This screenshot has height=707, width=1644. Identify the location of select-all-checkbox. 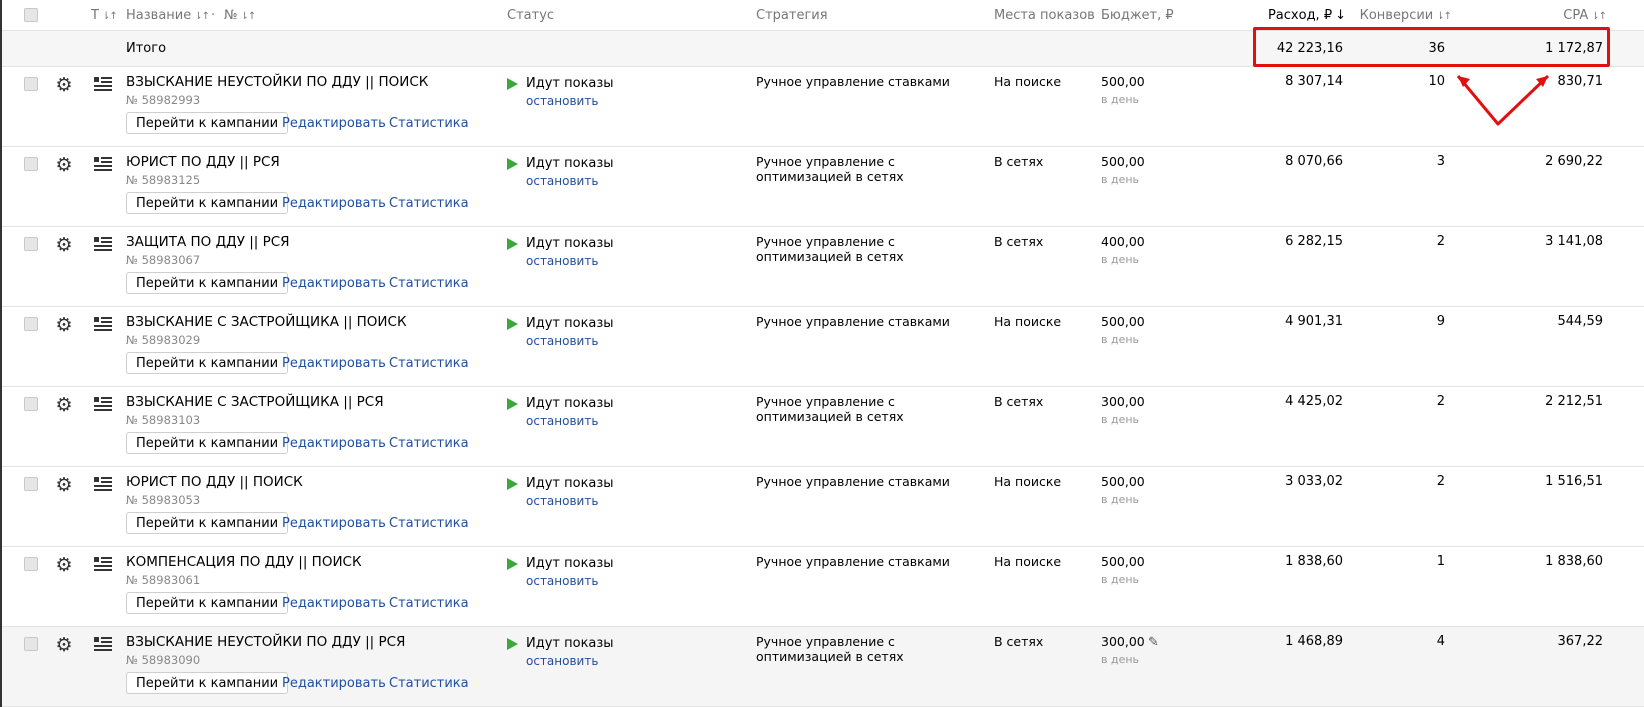
(31, 15).